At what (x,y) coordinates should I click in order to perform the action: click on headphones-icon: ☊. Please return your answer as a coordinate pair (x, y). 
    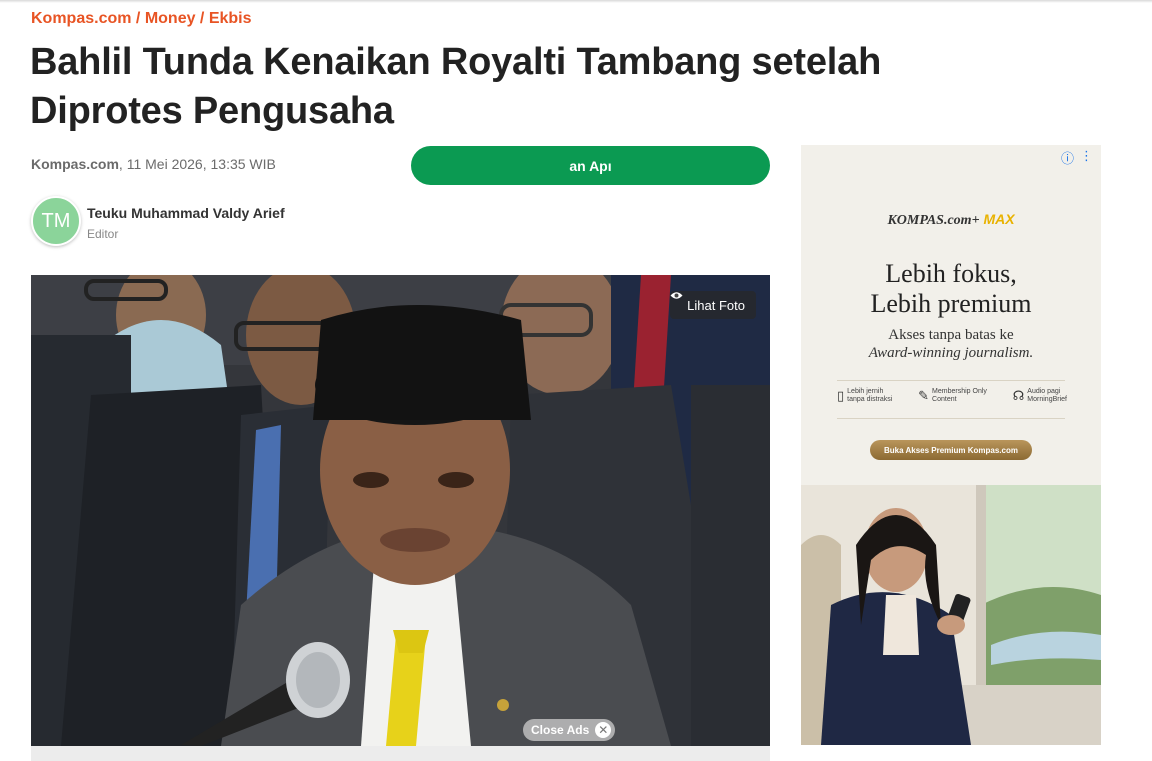
    Looking at the image, I should click on (1018, 395).